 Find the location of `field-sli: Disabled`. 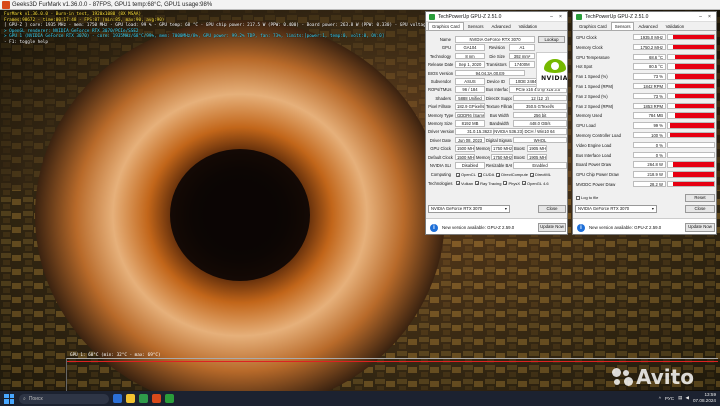

field-sli: Disabled is located at coordinates (470, 165).